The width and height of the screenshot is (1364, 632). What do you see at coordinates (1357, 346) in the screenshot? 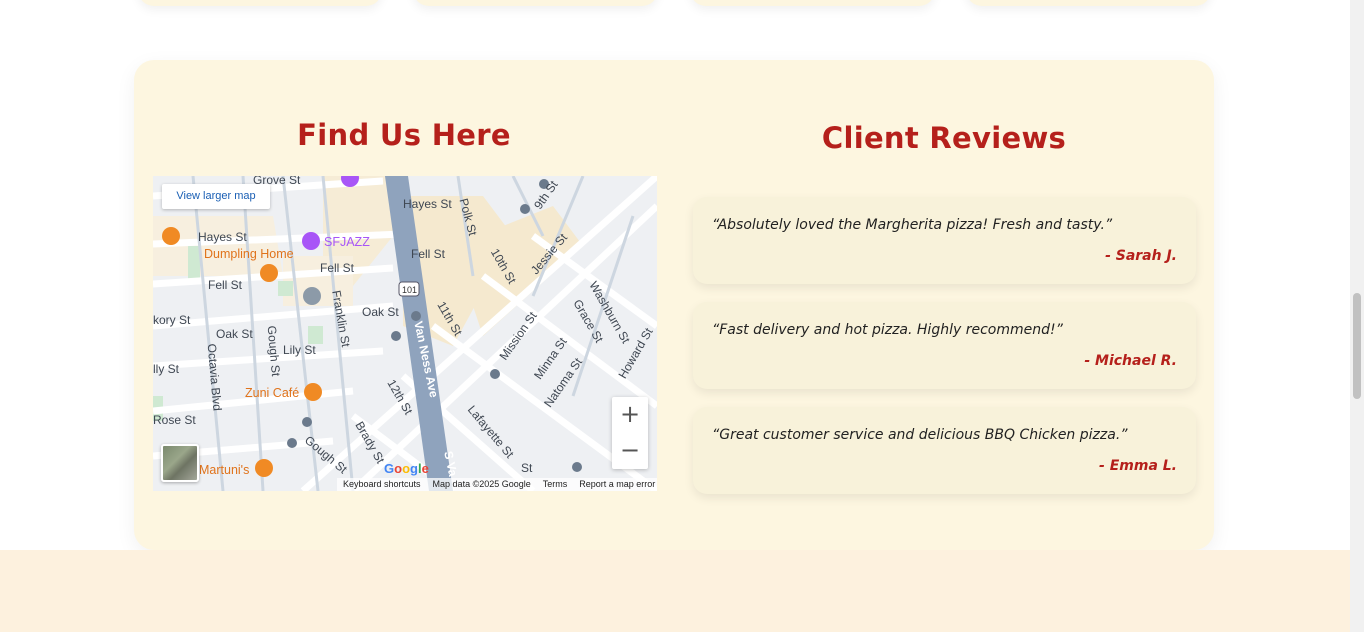
I see `scrollbar-thumb` at bounding box center [1357, 346].